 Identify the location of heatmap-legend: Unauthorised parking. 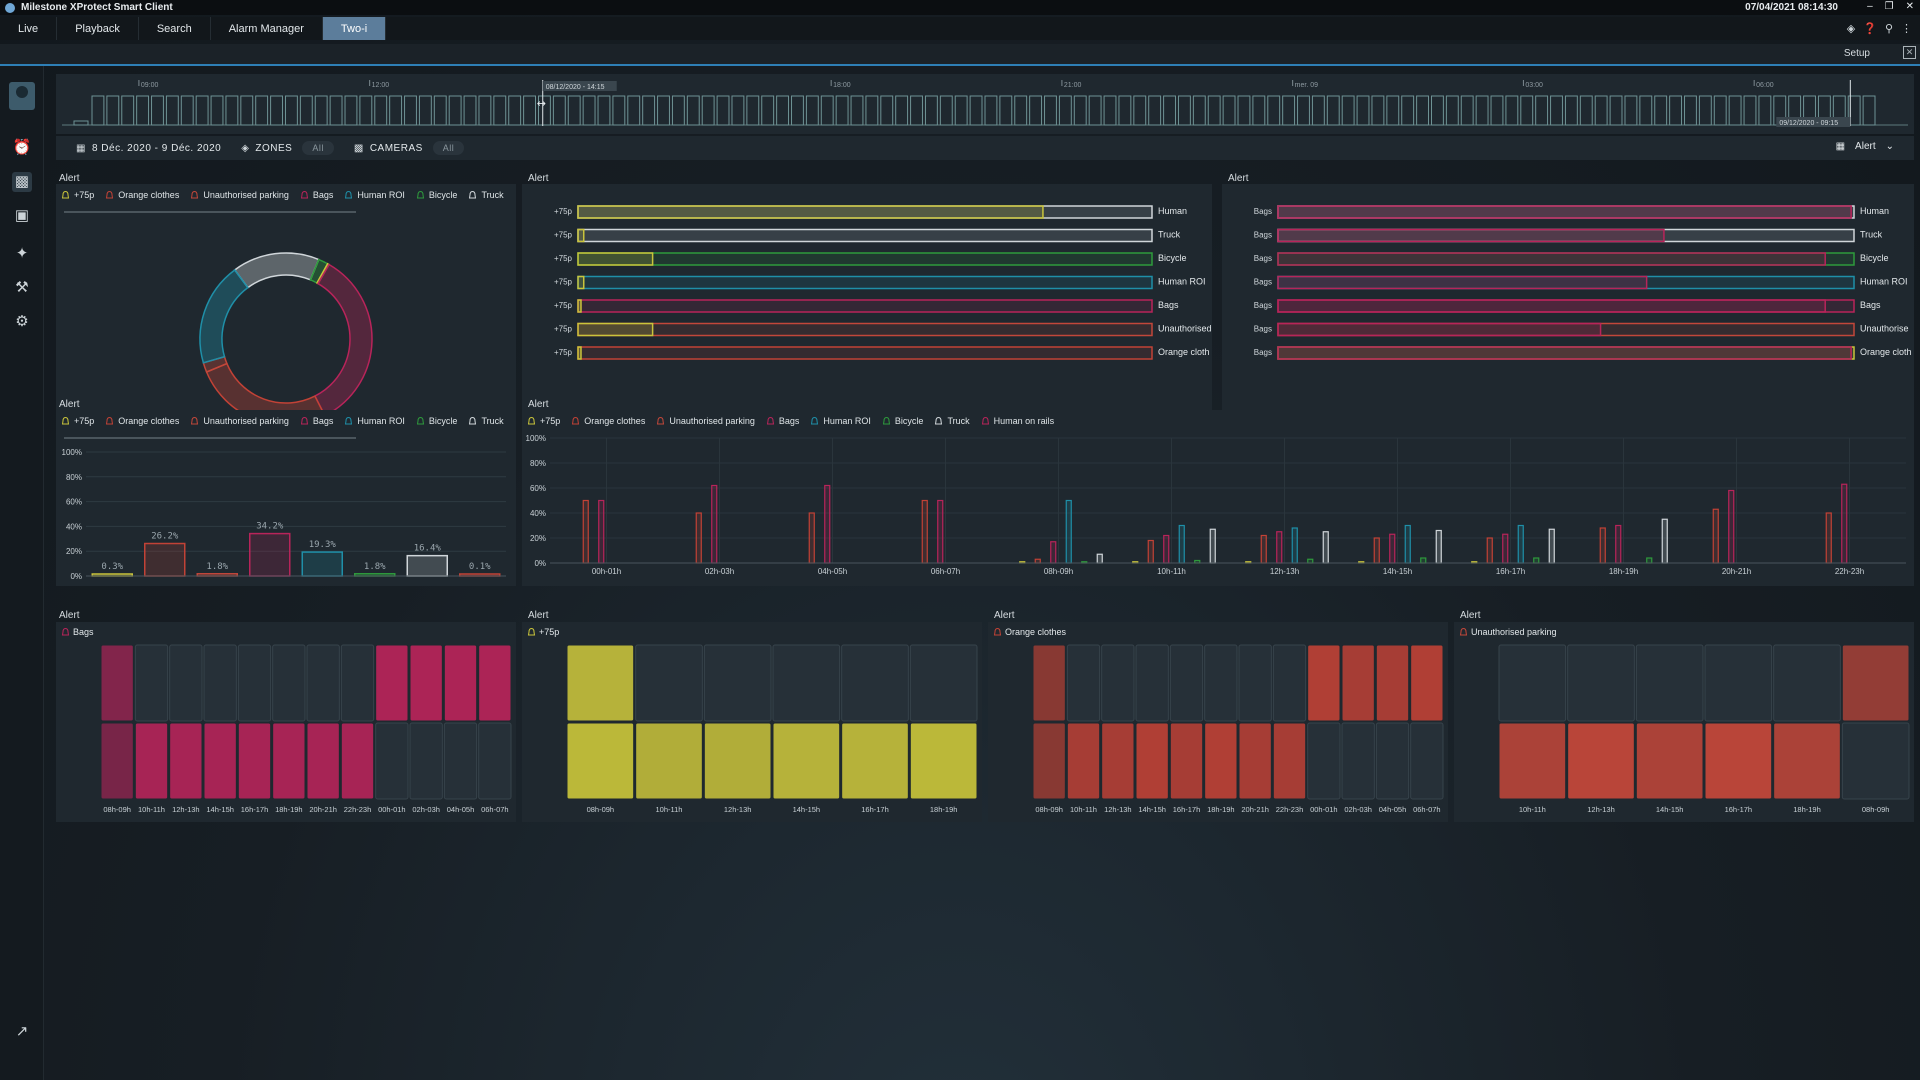
(1508, 632).